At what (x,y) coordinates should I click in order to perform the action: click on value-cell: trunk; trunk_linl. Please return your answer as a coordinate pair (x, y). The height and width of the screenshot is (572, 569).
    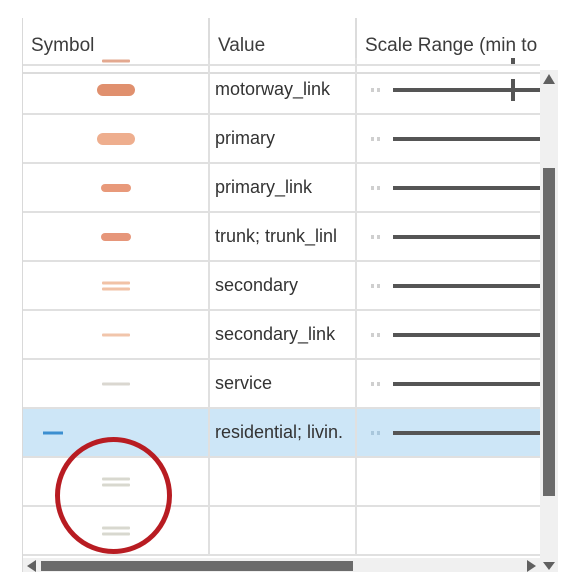
    Looking at the image, I should click on (283, 236).